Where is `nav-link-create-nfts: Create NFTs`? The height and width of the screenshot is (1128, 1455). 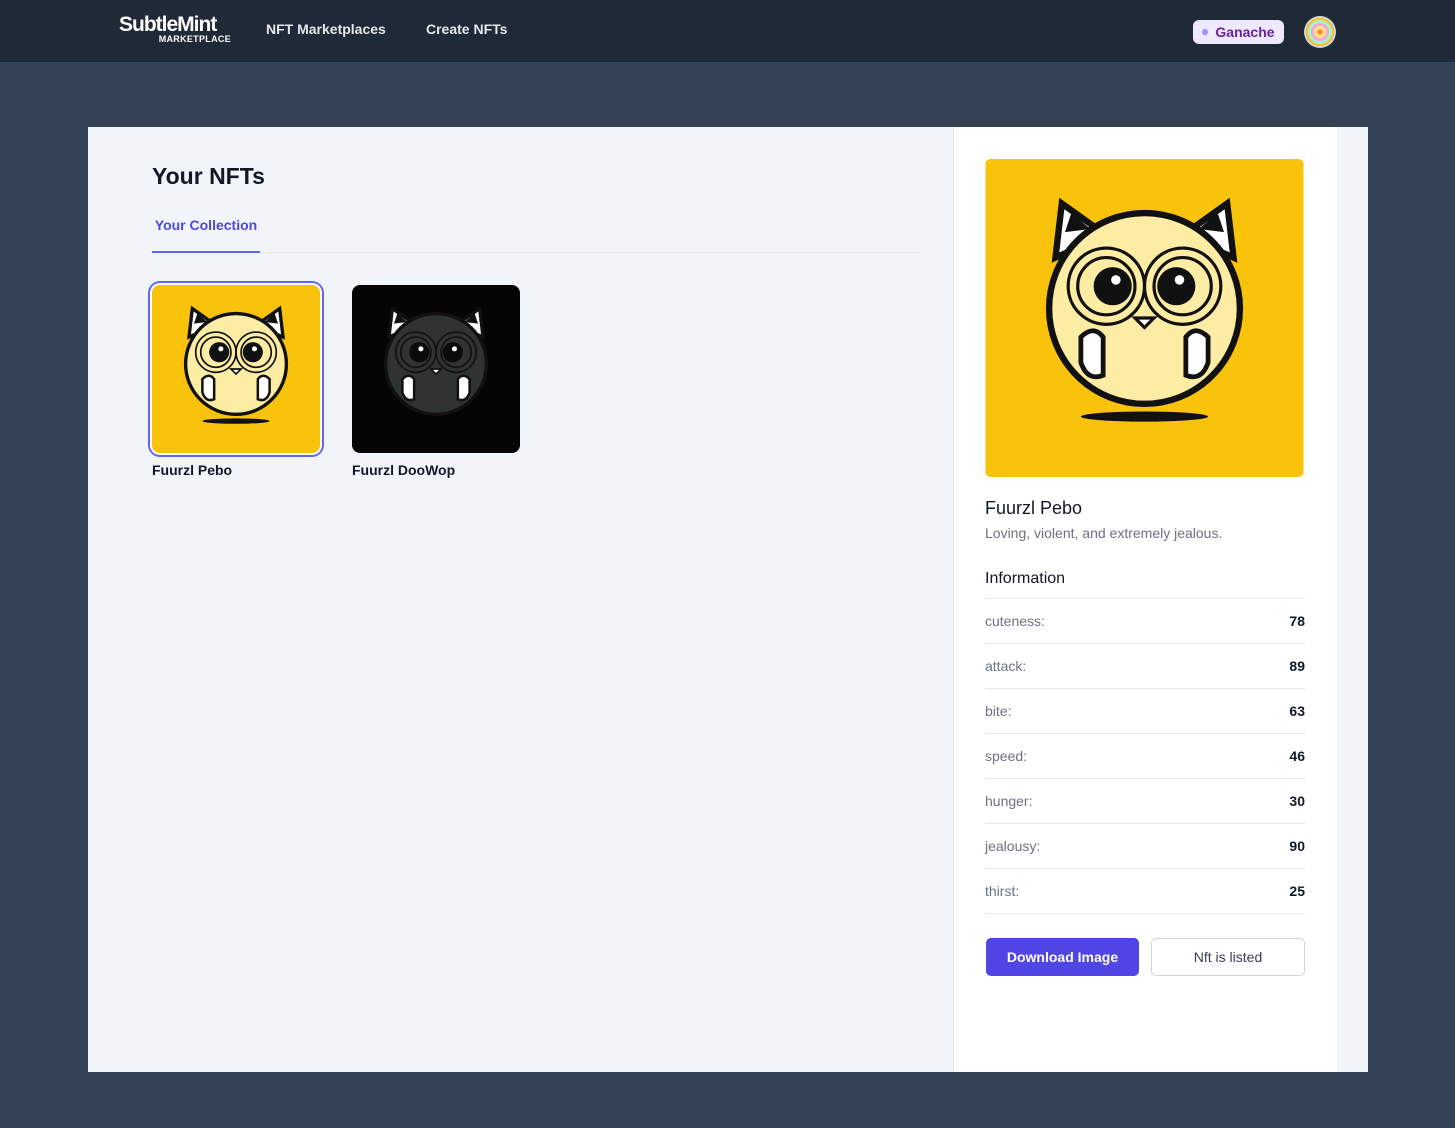
nav-link-create-nfts: Create NFTs is located at coordinates (466, 29).